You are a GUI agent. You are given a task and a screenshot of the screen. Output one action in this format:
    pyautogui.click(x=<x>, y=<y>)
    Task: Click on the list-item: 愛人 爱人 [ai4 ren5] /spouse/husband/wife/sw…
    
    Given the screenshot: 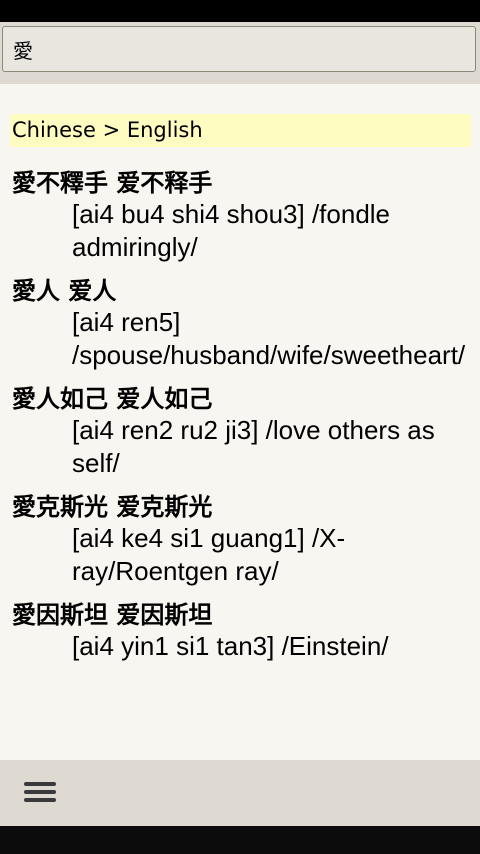 What is the action you would take?
    pyautogui.click(x=240, y=324)
    